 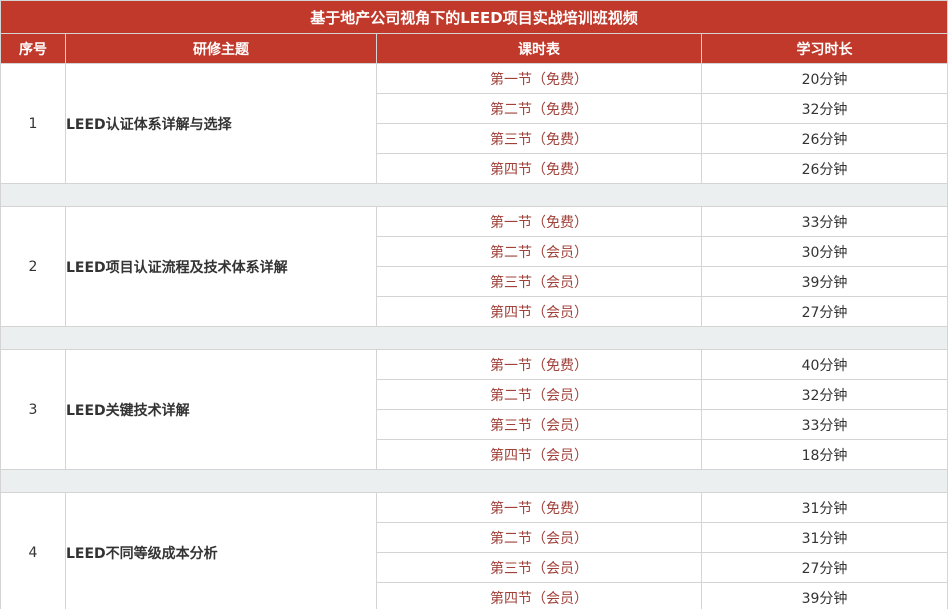 What do you see at coordinates (824, 78) in the screenshot?
I see `lesson-duration: 20分钟` at bounding box center [824, 78].